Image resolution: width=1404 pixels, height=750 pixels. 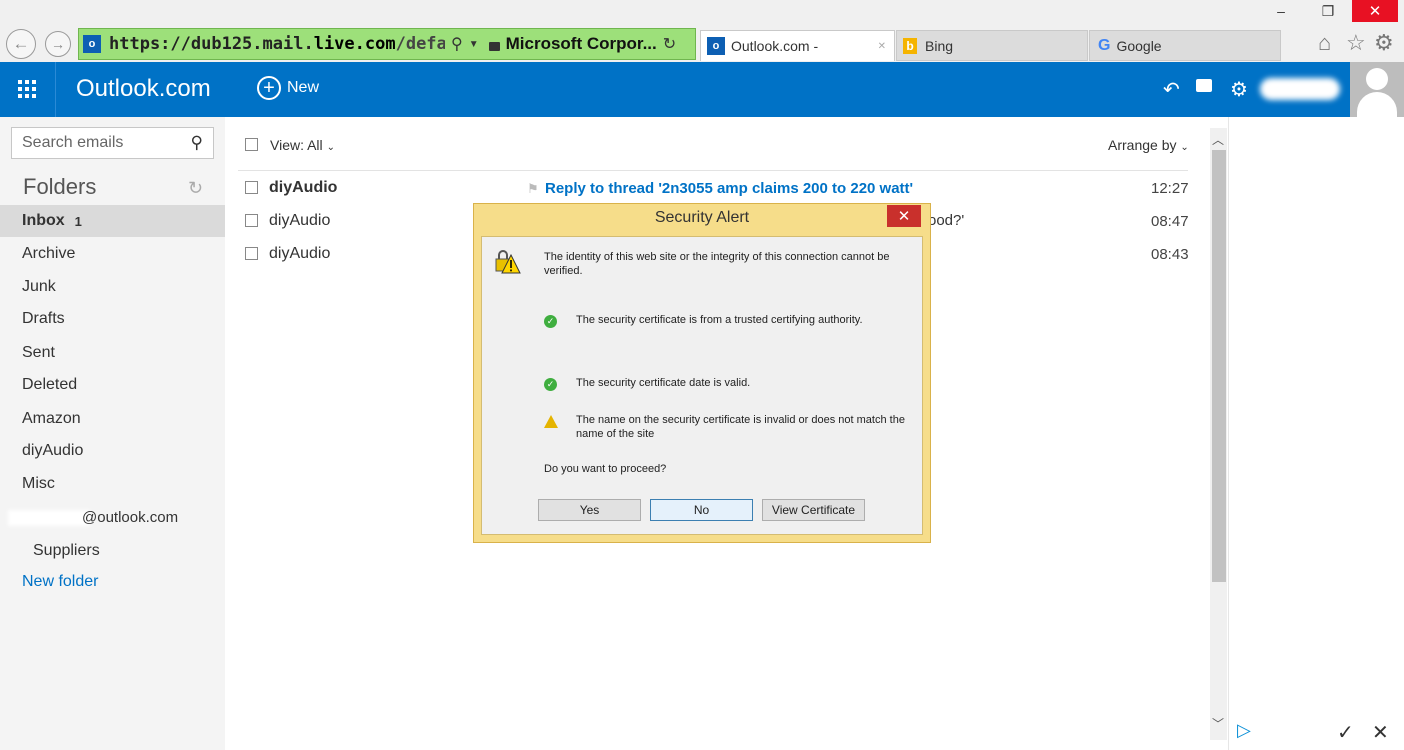 I want to click on tab-close-icon: ✕, so click(x=882, y=46).